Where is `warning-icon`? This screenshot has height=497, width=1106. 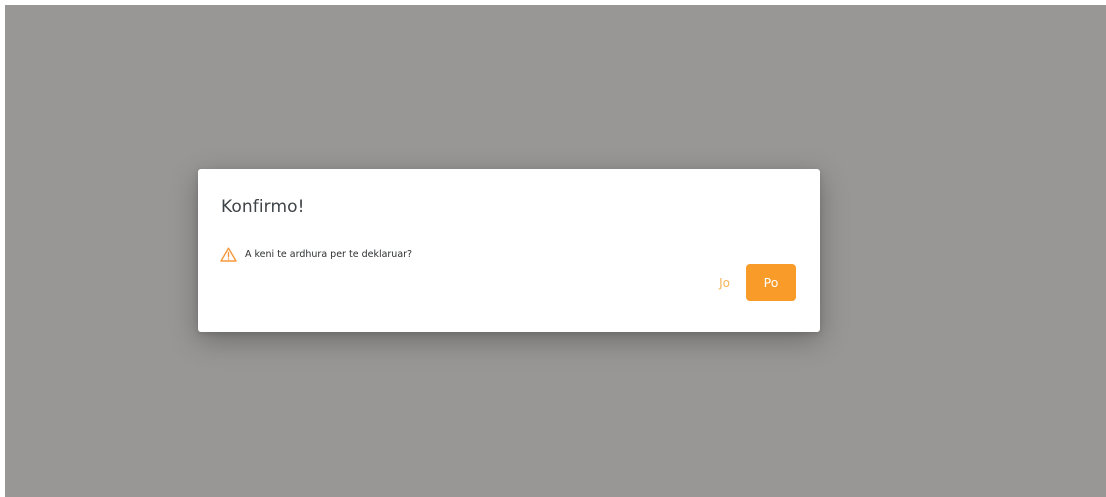
warning-icon is located at coordinates (228, 254).